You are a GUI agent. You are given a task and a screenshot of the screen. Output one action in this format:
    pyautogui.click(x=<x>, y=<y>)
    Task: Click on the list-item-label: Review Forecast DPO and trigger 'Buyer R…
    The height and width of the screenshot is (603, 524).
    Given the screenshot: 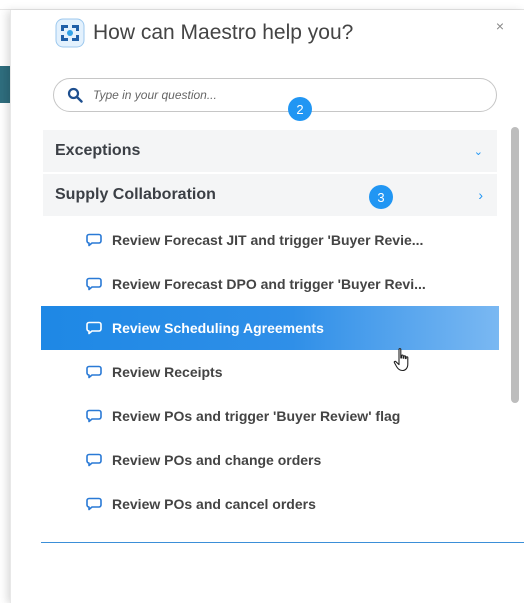 What is the action you would take?
    pyautogui.click(x=269, y=284)
    